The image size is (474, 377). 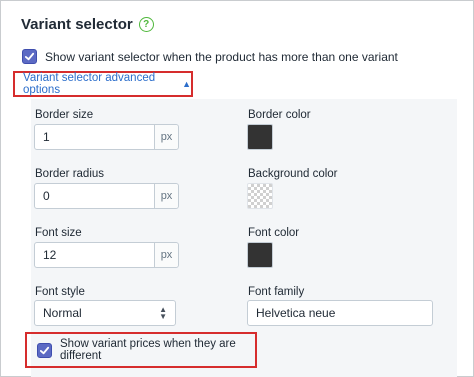 What do you see at coordinates (296, 313) in the screenshot?
I see `font-family-value: Helvetica neue` at bounding box center [296, 313].